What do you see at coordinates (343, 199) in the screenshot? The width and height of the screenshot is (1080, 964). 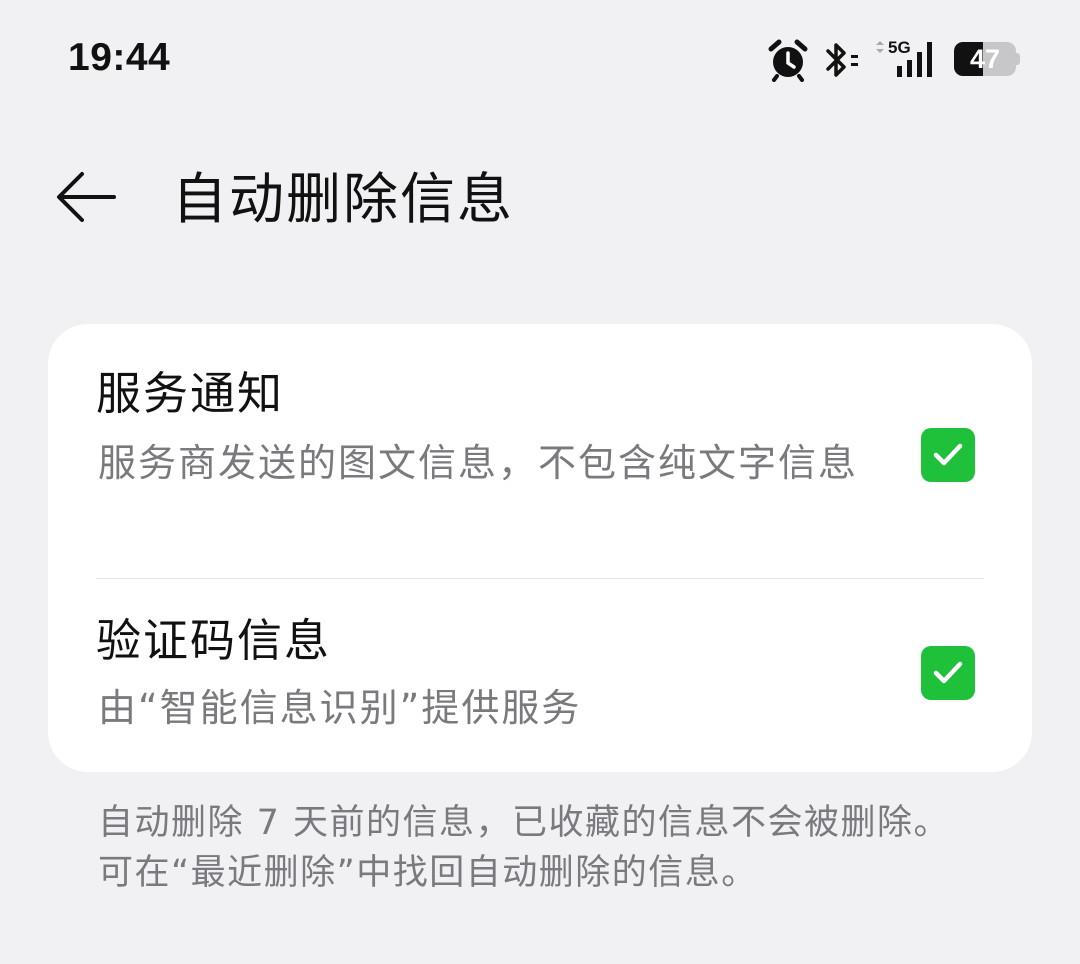 I see `page-title: 自动删除信息` at bounding box center [343, 199].